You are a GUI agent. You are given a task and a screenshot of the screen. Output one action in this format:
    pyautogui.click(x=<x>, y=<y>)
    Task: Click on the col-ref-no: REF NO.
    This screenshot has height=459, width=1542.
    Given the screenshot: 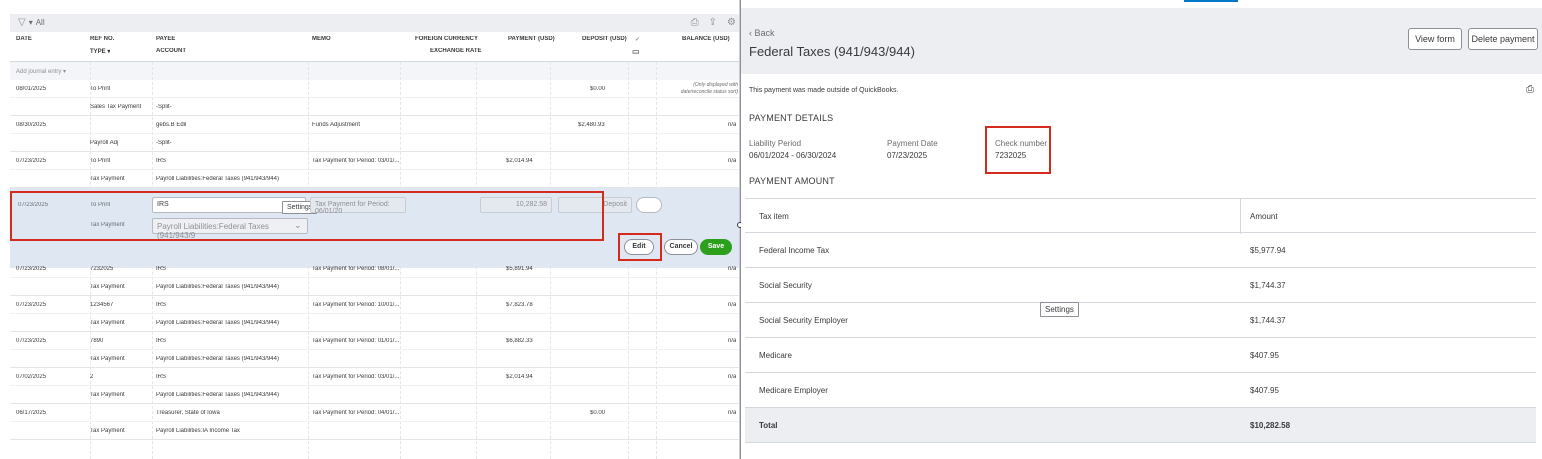 What is the action you would take?
    pyautogui.click(x=102, y=39)
    